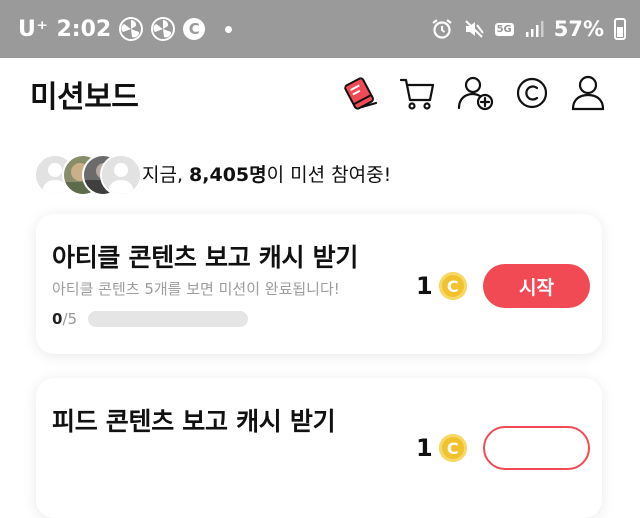 The width and height of the screenshot is (640, 518). Describe the element at coordinates (418, 93) in the screenshot. I see `cart-icon` at that location.